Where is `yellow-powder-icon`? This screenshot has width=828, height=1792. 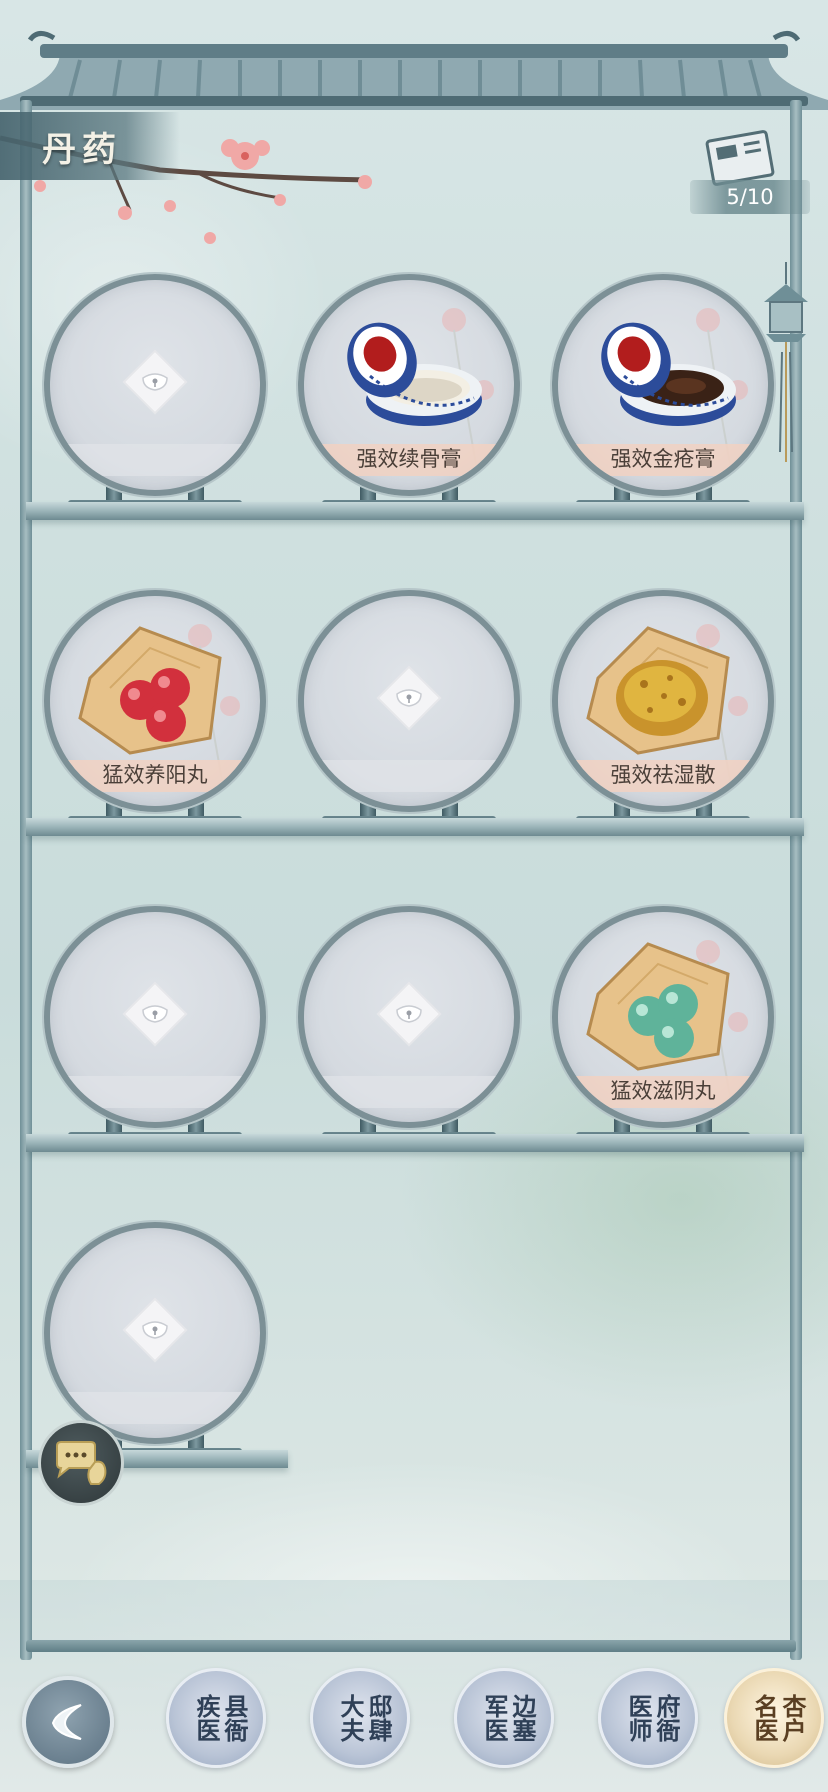 yellow-powder-icon is located at coordinates (658, 690).